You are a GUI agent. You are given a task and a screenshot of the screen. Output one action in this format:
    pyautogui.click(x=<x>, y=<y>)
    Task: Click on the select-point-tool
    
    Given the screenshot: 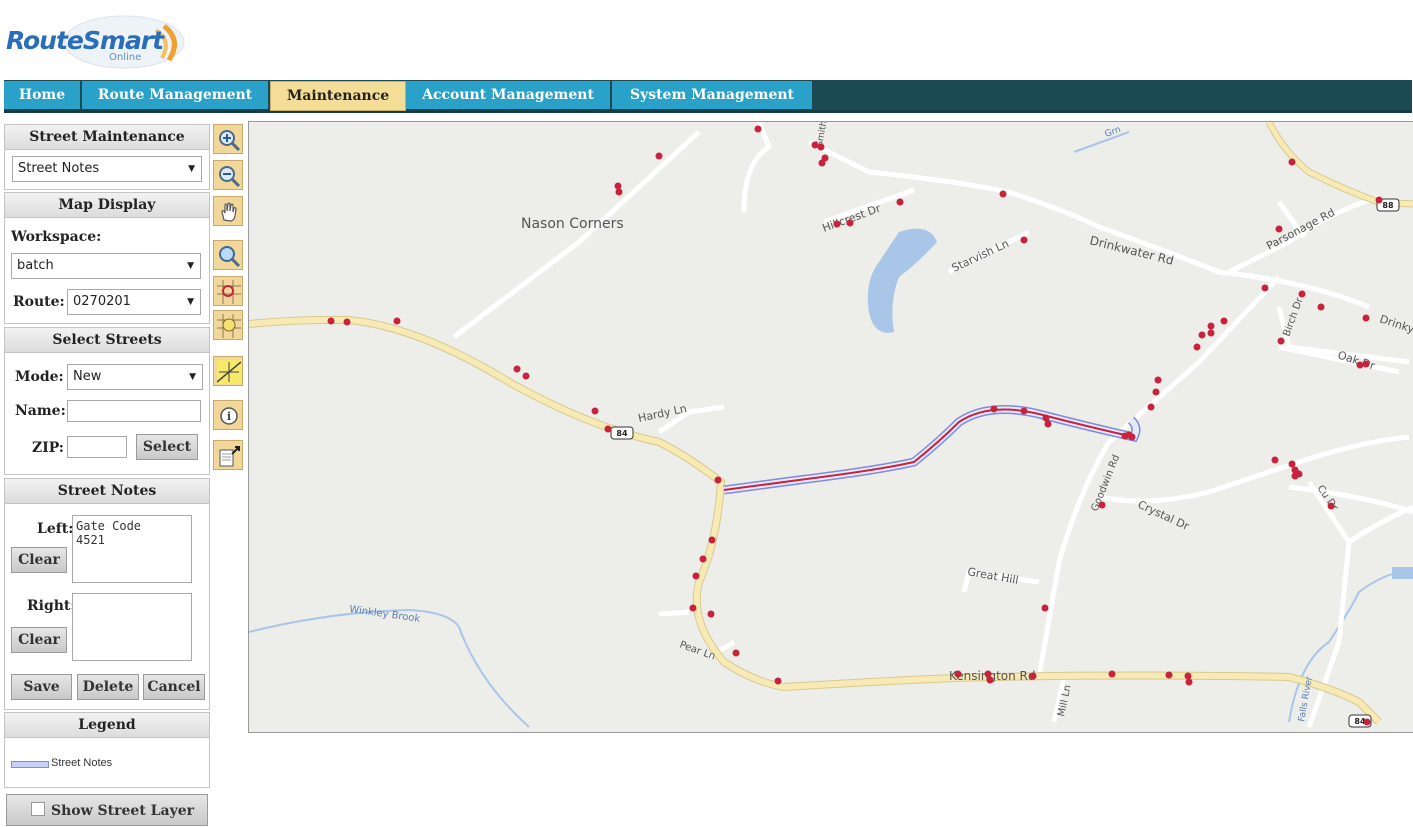 What is the action you would take?
    pyautogui.click(x=228, y=325)
    